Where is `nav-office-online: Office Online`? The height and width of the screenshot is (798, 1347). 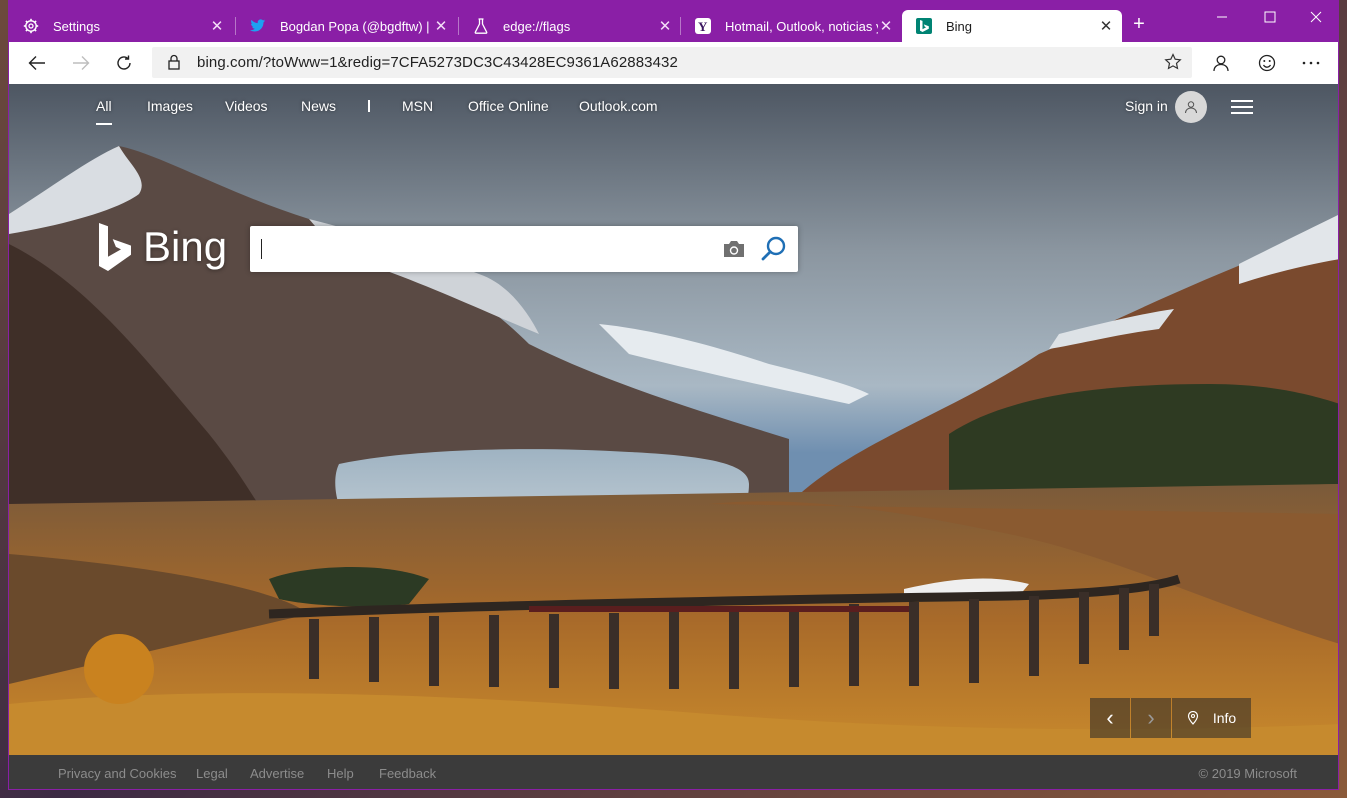 nav-office-online: Office Online is located at coordinates (508, 106).